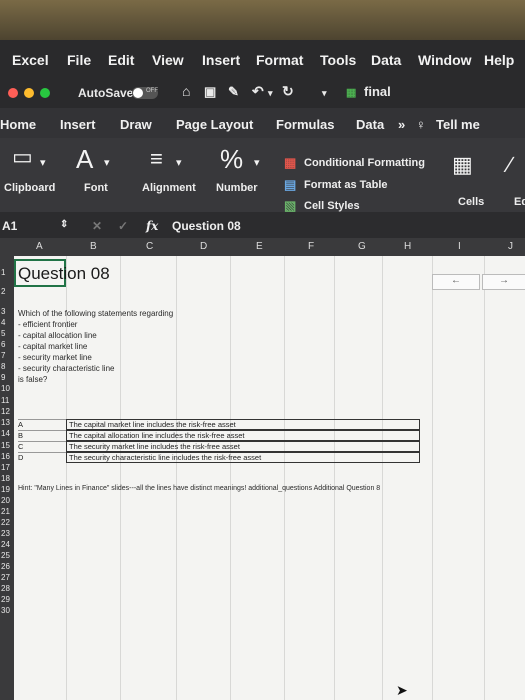 The width and height of the screenshot is (525, 700). Describe the element at coordinates (370, 124) in the screenshot. I see `tab-data: Data` at that location.